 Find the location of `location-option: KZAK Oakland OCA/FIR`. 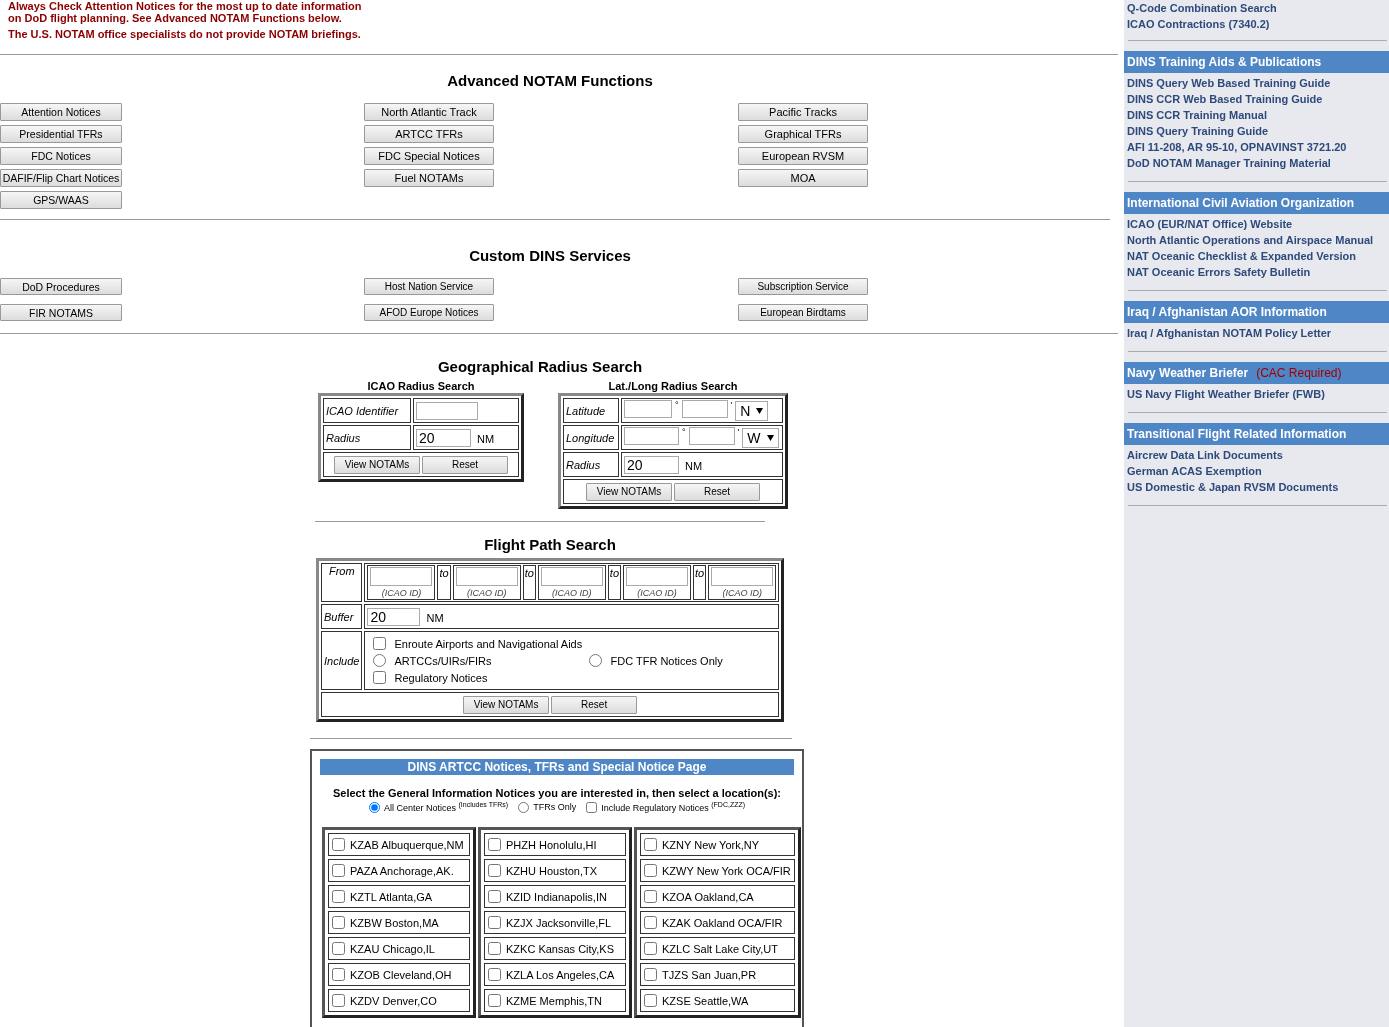

location-option: KZAK Oakland OCA/FIR is located at coordinates (717, 923).